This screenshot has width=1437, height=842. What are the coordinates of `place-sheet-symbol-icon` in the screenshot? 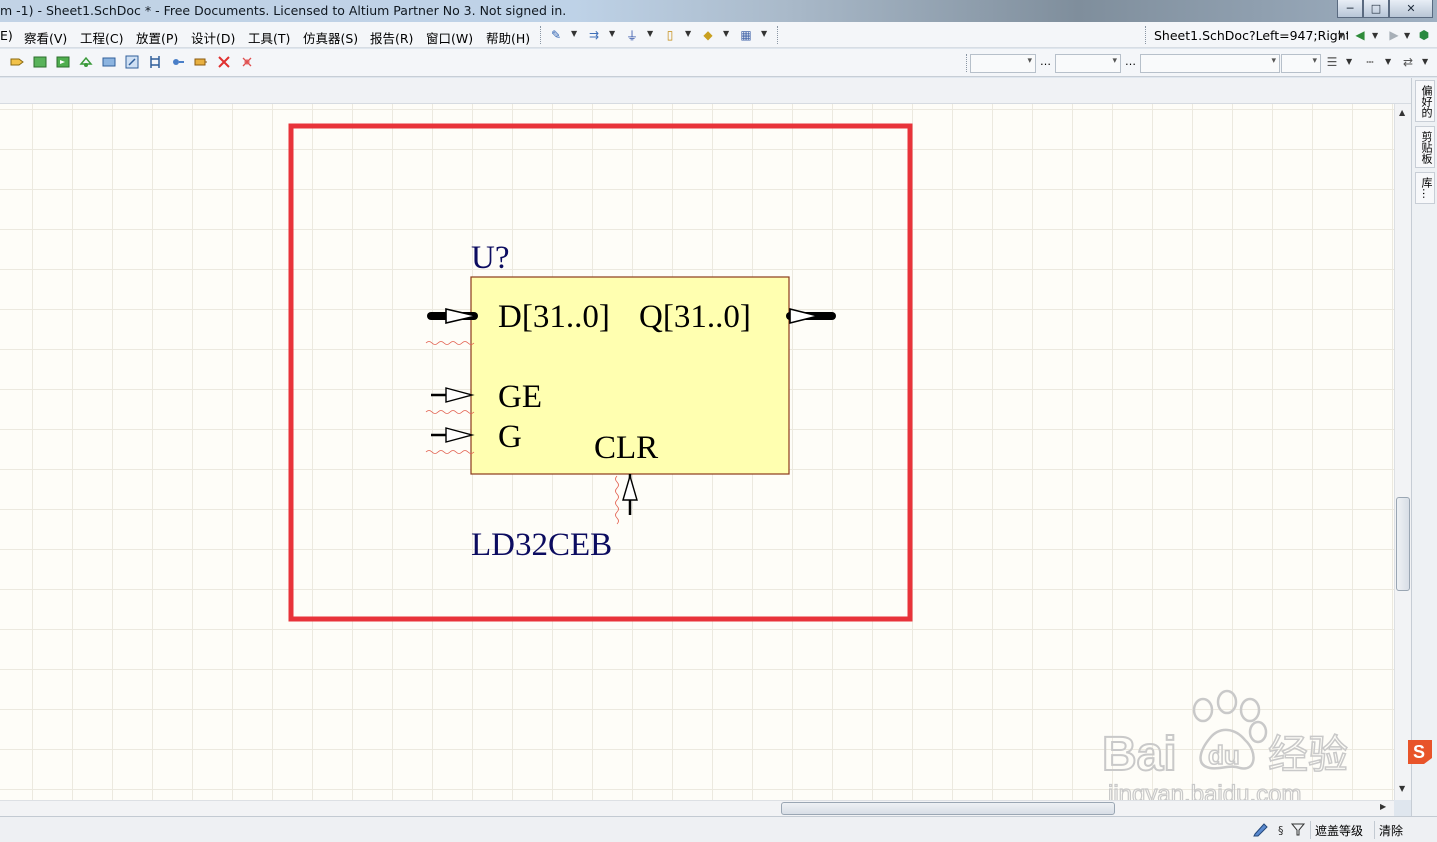 It's located at (40, 62).